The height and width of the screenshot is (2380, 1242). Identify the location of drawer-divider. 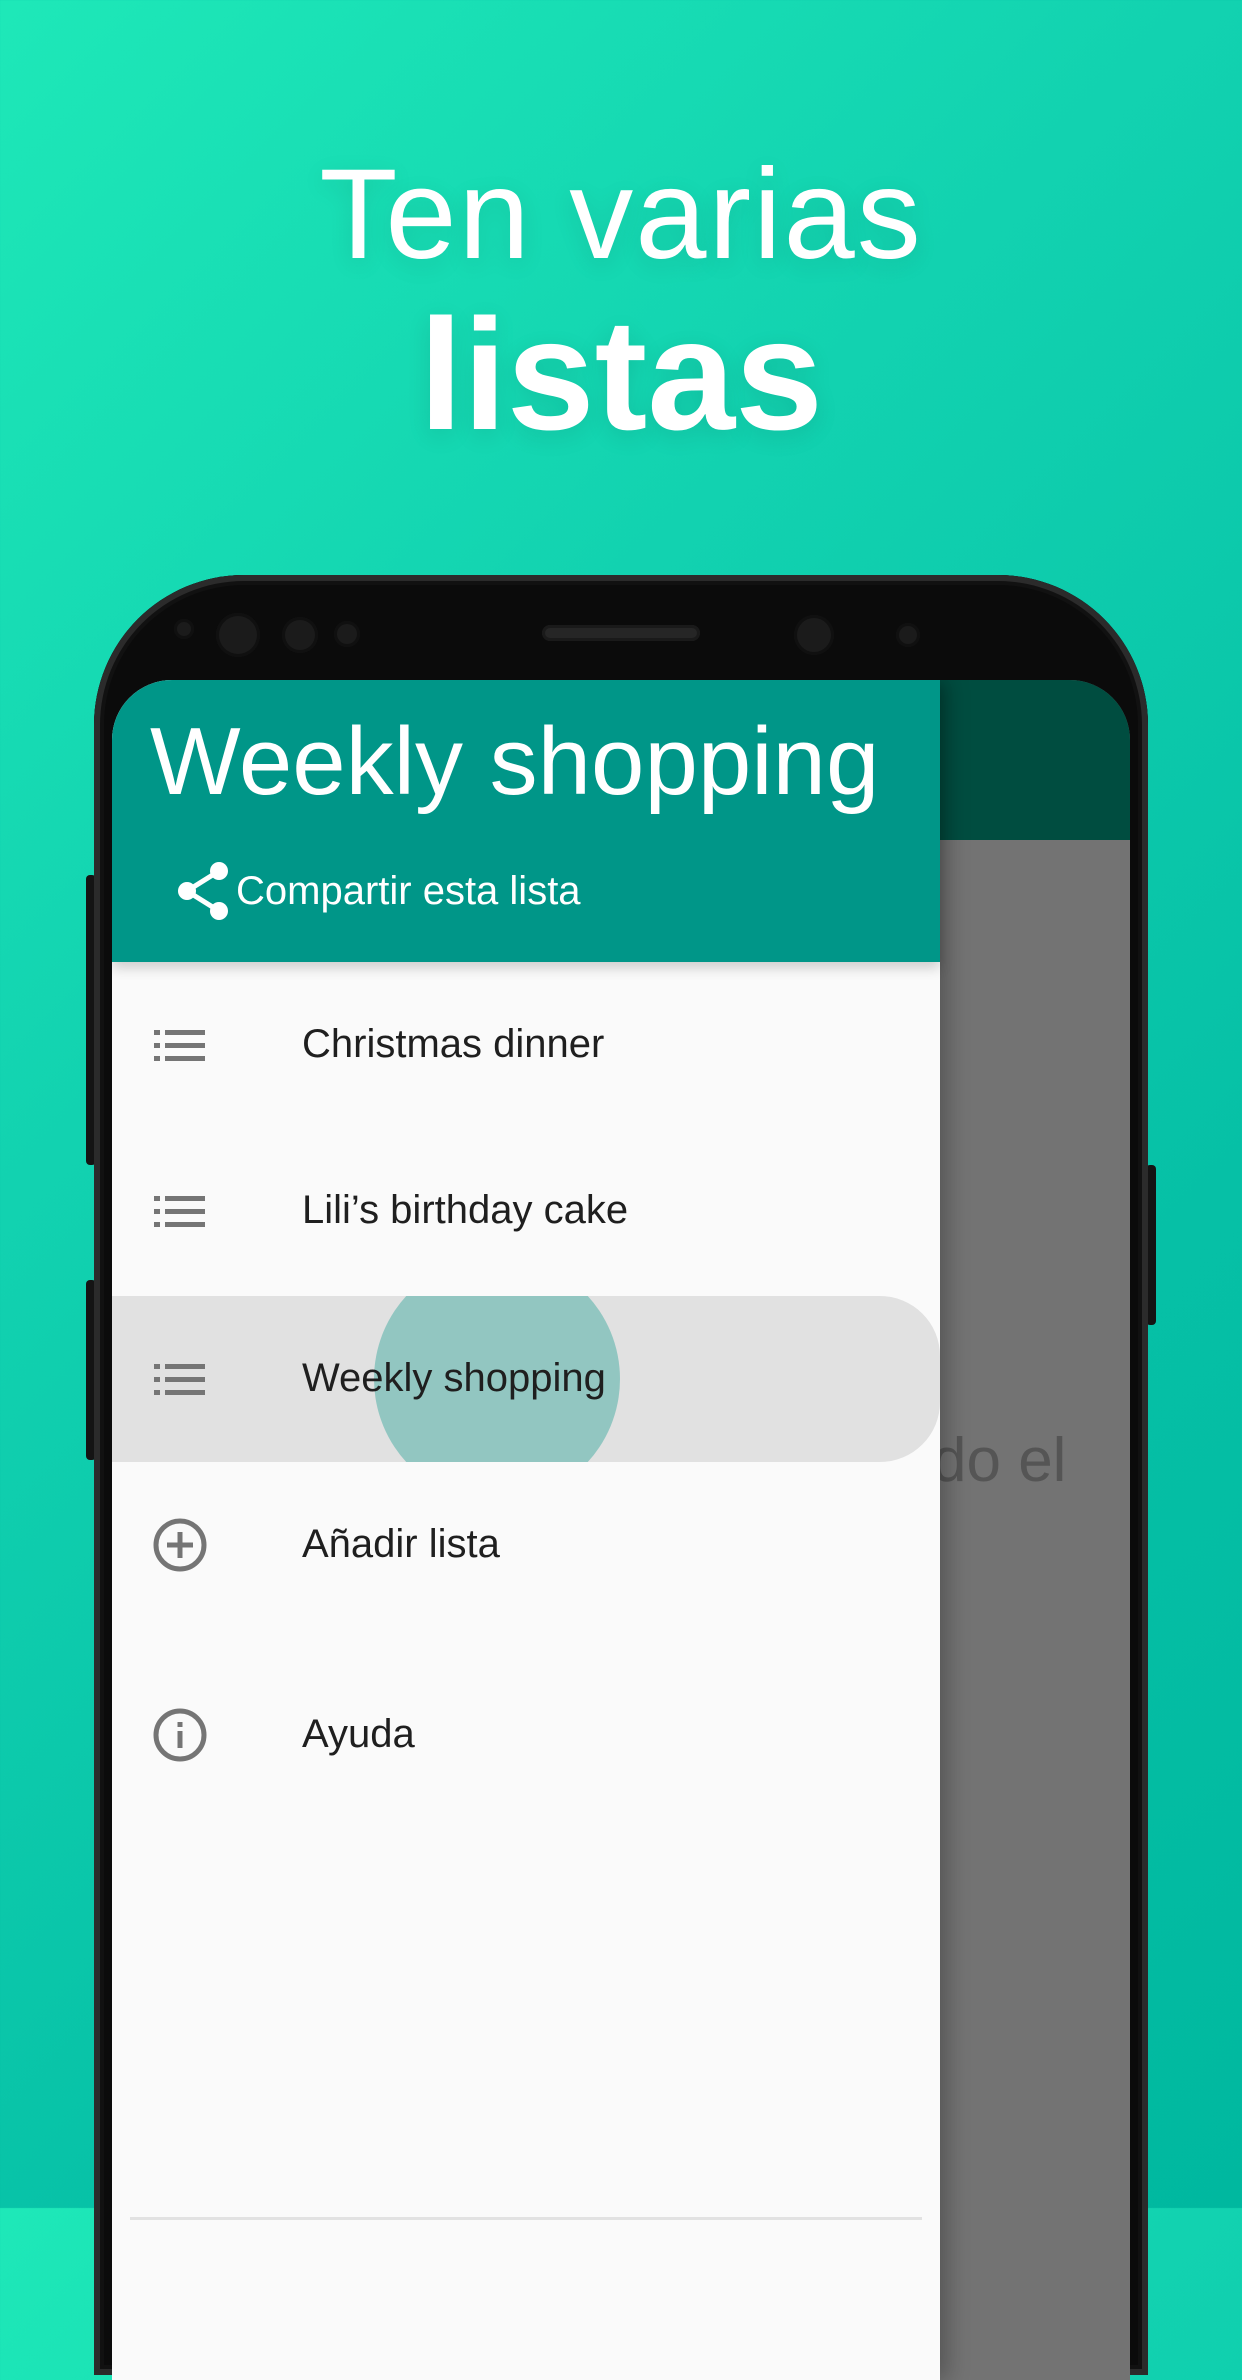
(526, 2218).